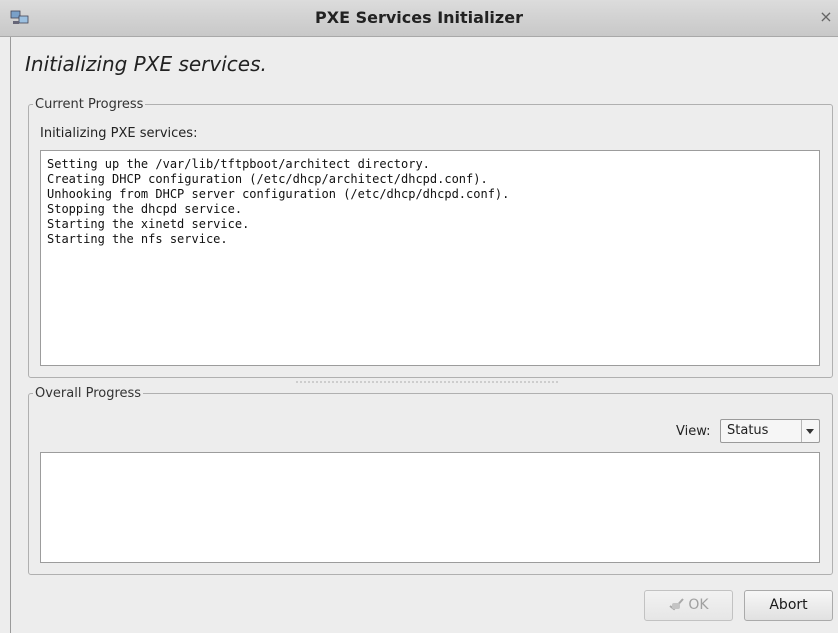  What do you see at coordinates (748, 430) in the screenshot?
I see `view-dropdown-value: Status` at bounding box center [748, 430].